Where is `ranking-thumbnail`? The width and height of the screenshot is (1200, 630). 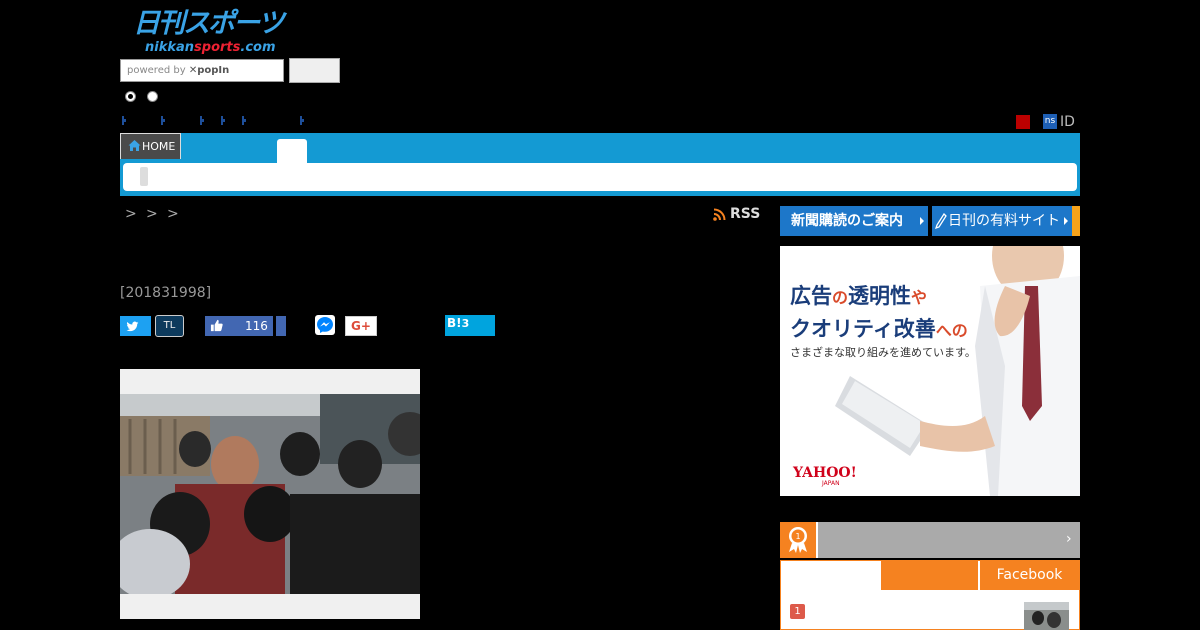 ranking-thumbnail is located at coordinates (1046, 616).